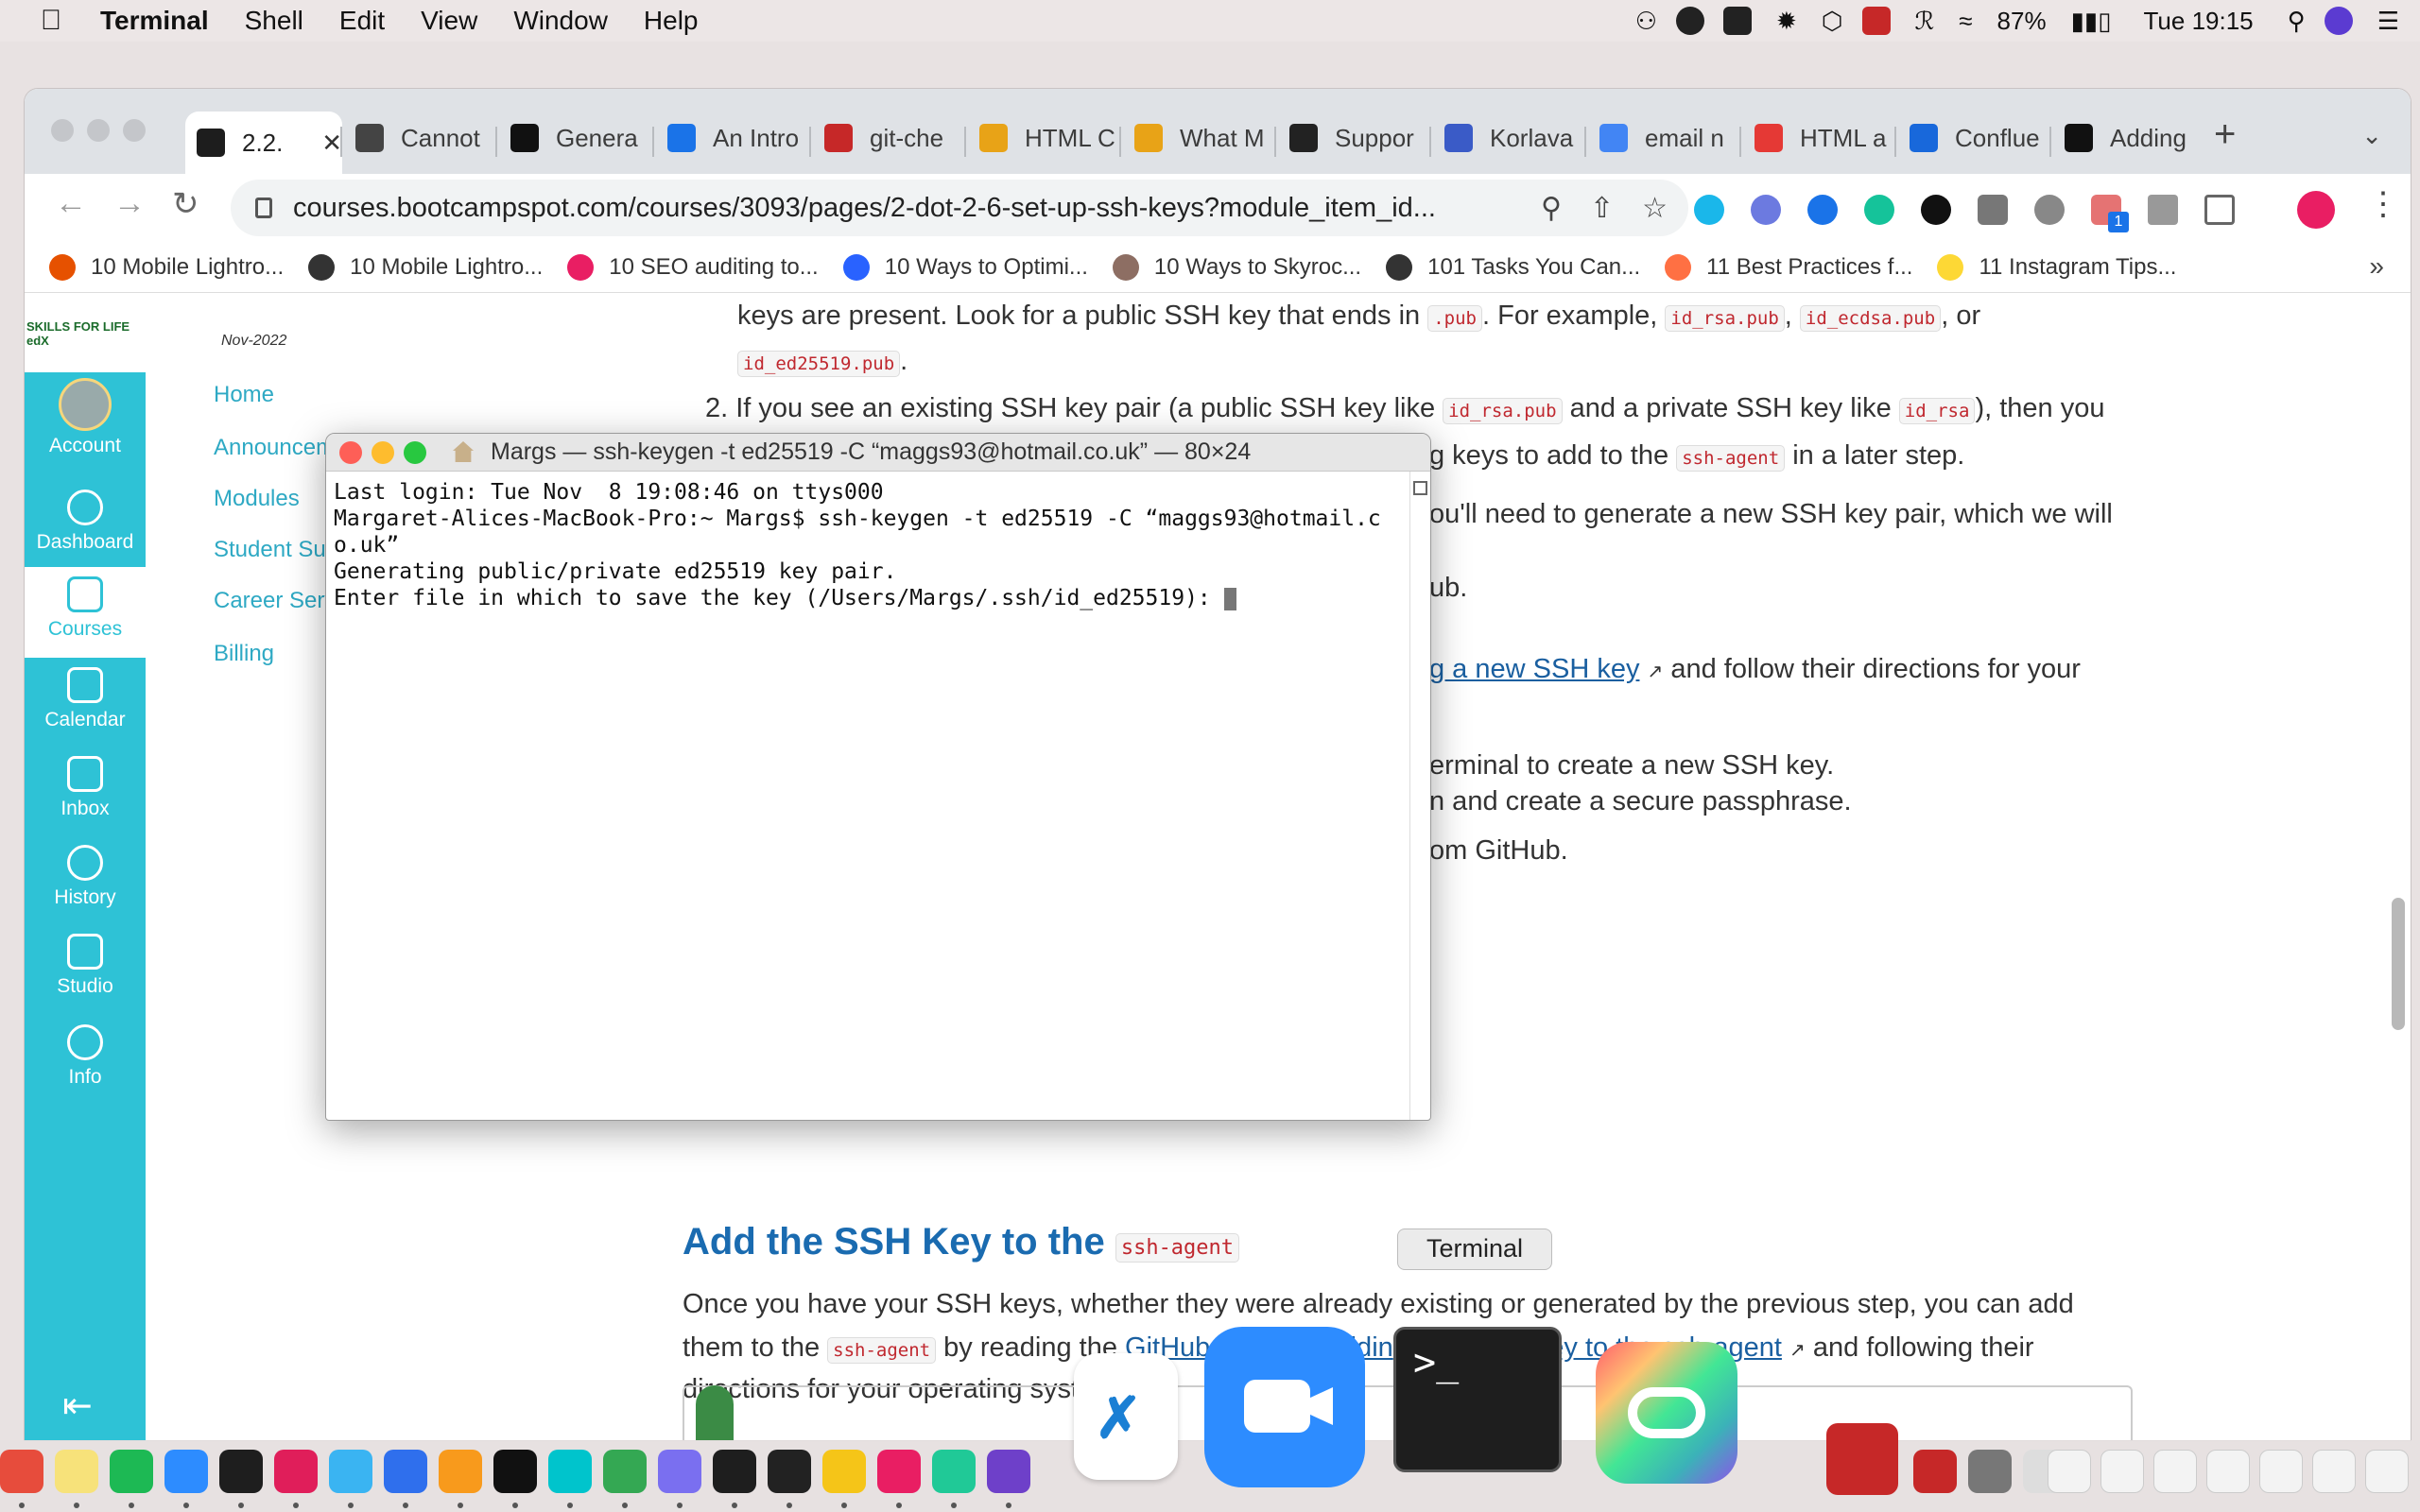  I want to click on siri-icon, so click(2338, 21).